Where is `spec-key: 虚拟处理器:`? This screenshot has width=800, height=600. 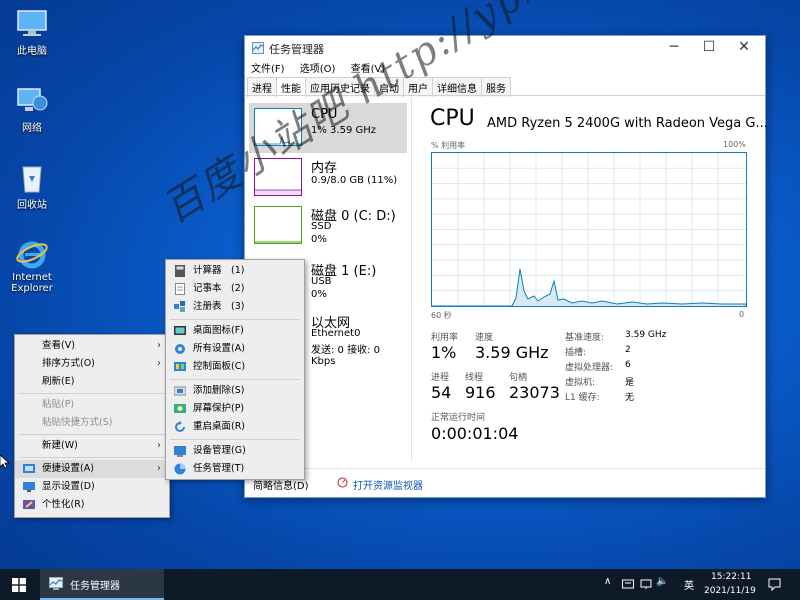 spec-key: 虚拟处理器: is located at coordinates (589, 368).